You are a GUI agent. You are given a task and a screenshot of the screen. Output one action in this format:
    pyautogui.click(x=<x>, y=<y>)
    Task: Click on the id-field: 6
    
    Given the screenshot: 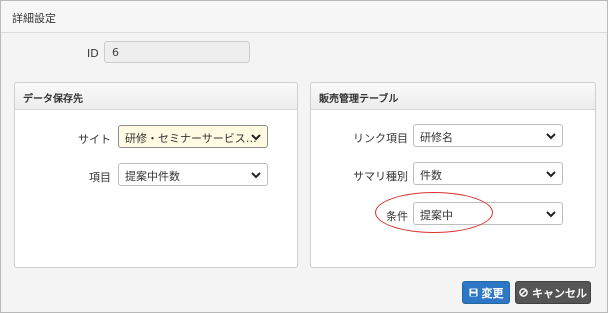 What is the action you would take?
    pyautogui.click(x=177, y=52)
    